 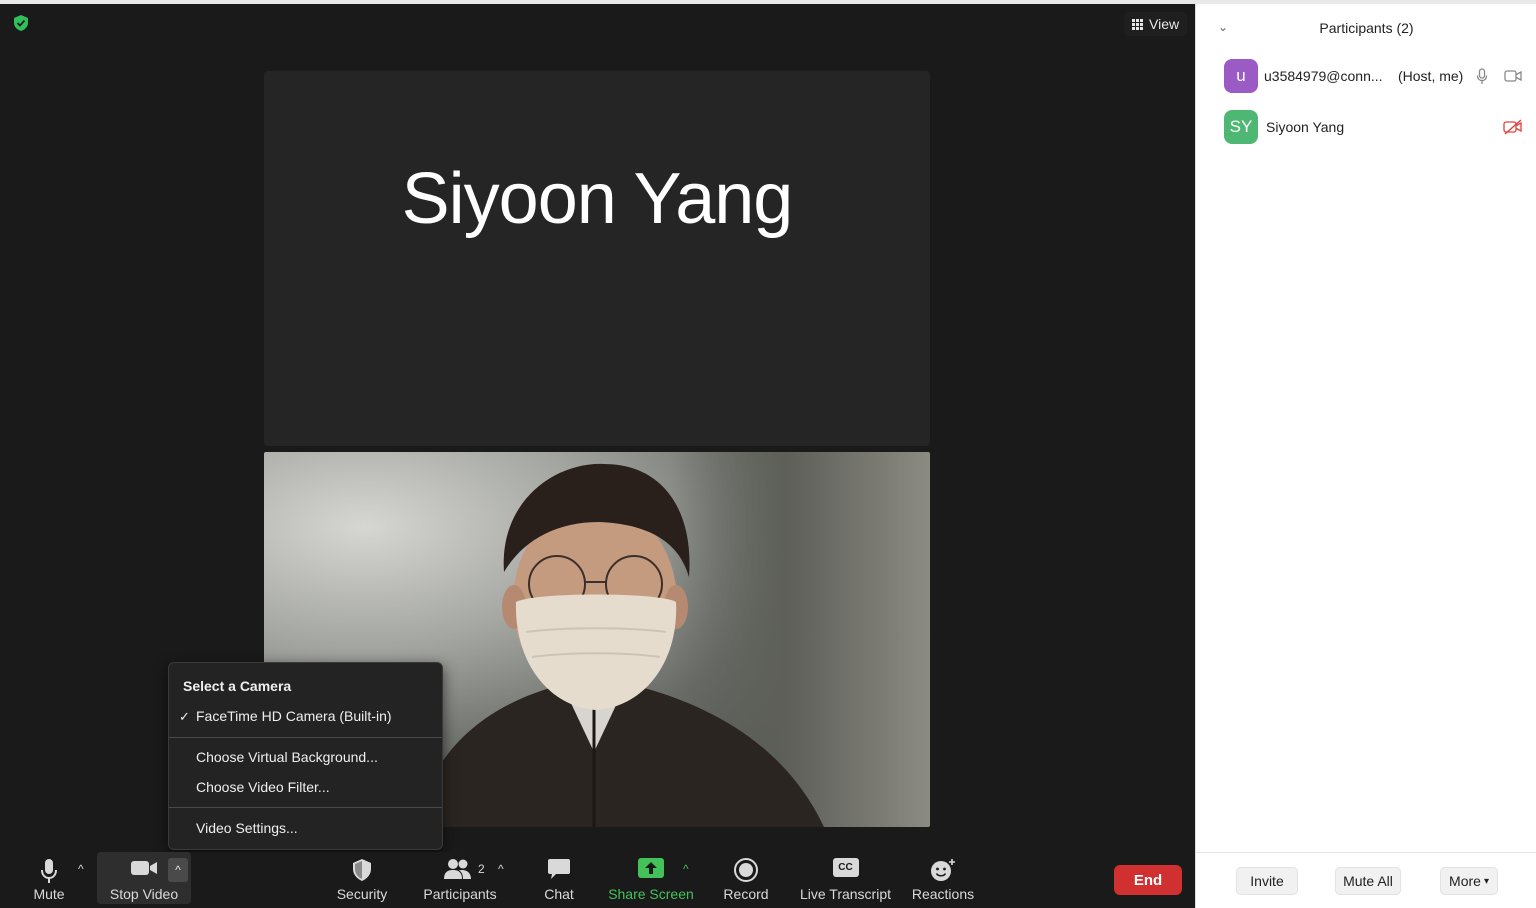 What do you see at coordinates (746, 870) in the screenshot?
I see `record-icon` at bounding box center [746, 870].